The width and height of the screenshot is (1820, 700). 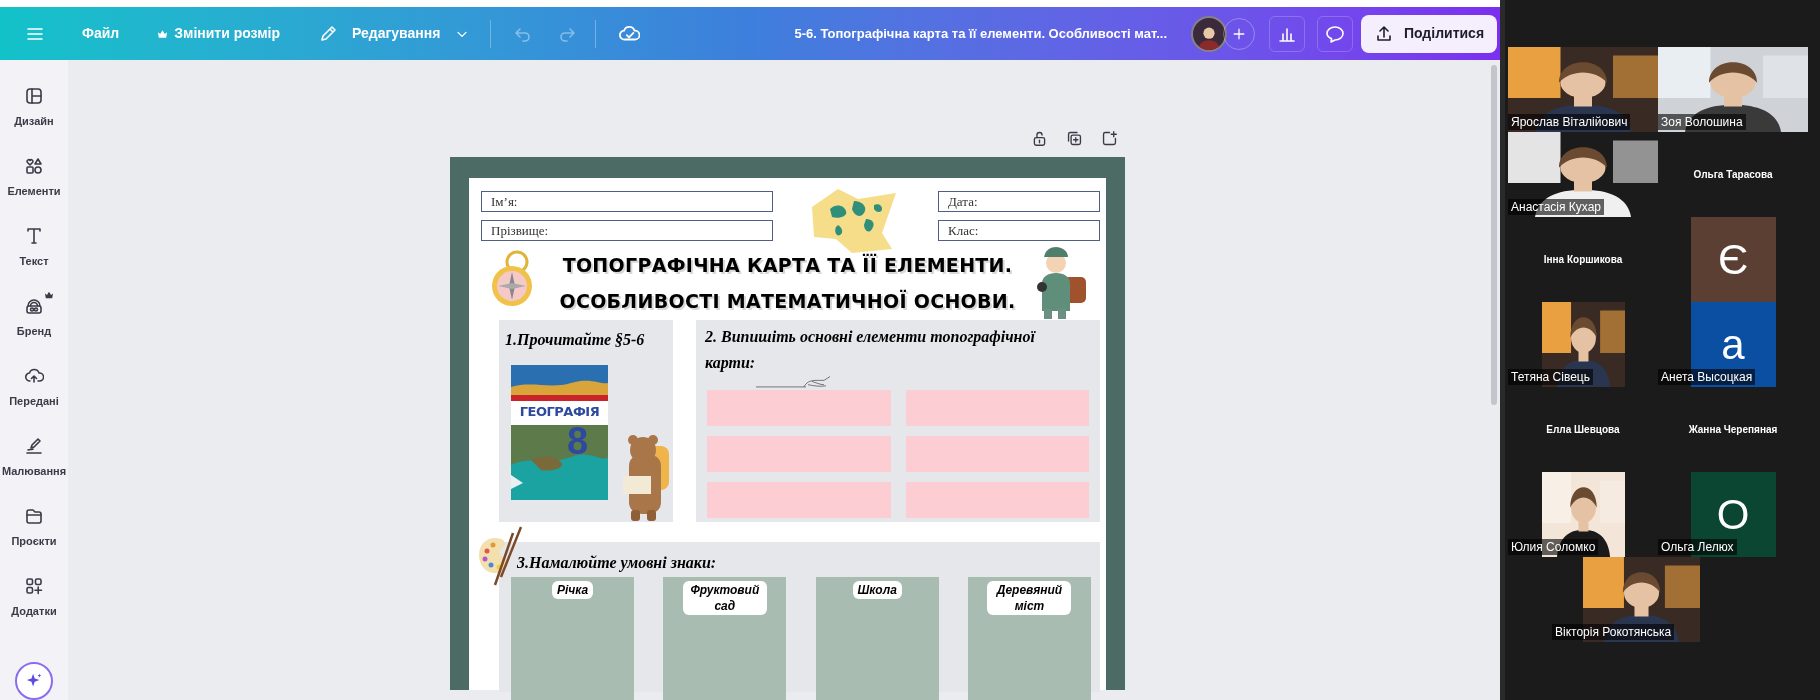 What do you see at coordinates (572, 590) in the screenshot?
I see `sign-label: Річка` at bounding box center [572, 590].